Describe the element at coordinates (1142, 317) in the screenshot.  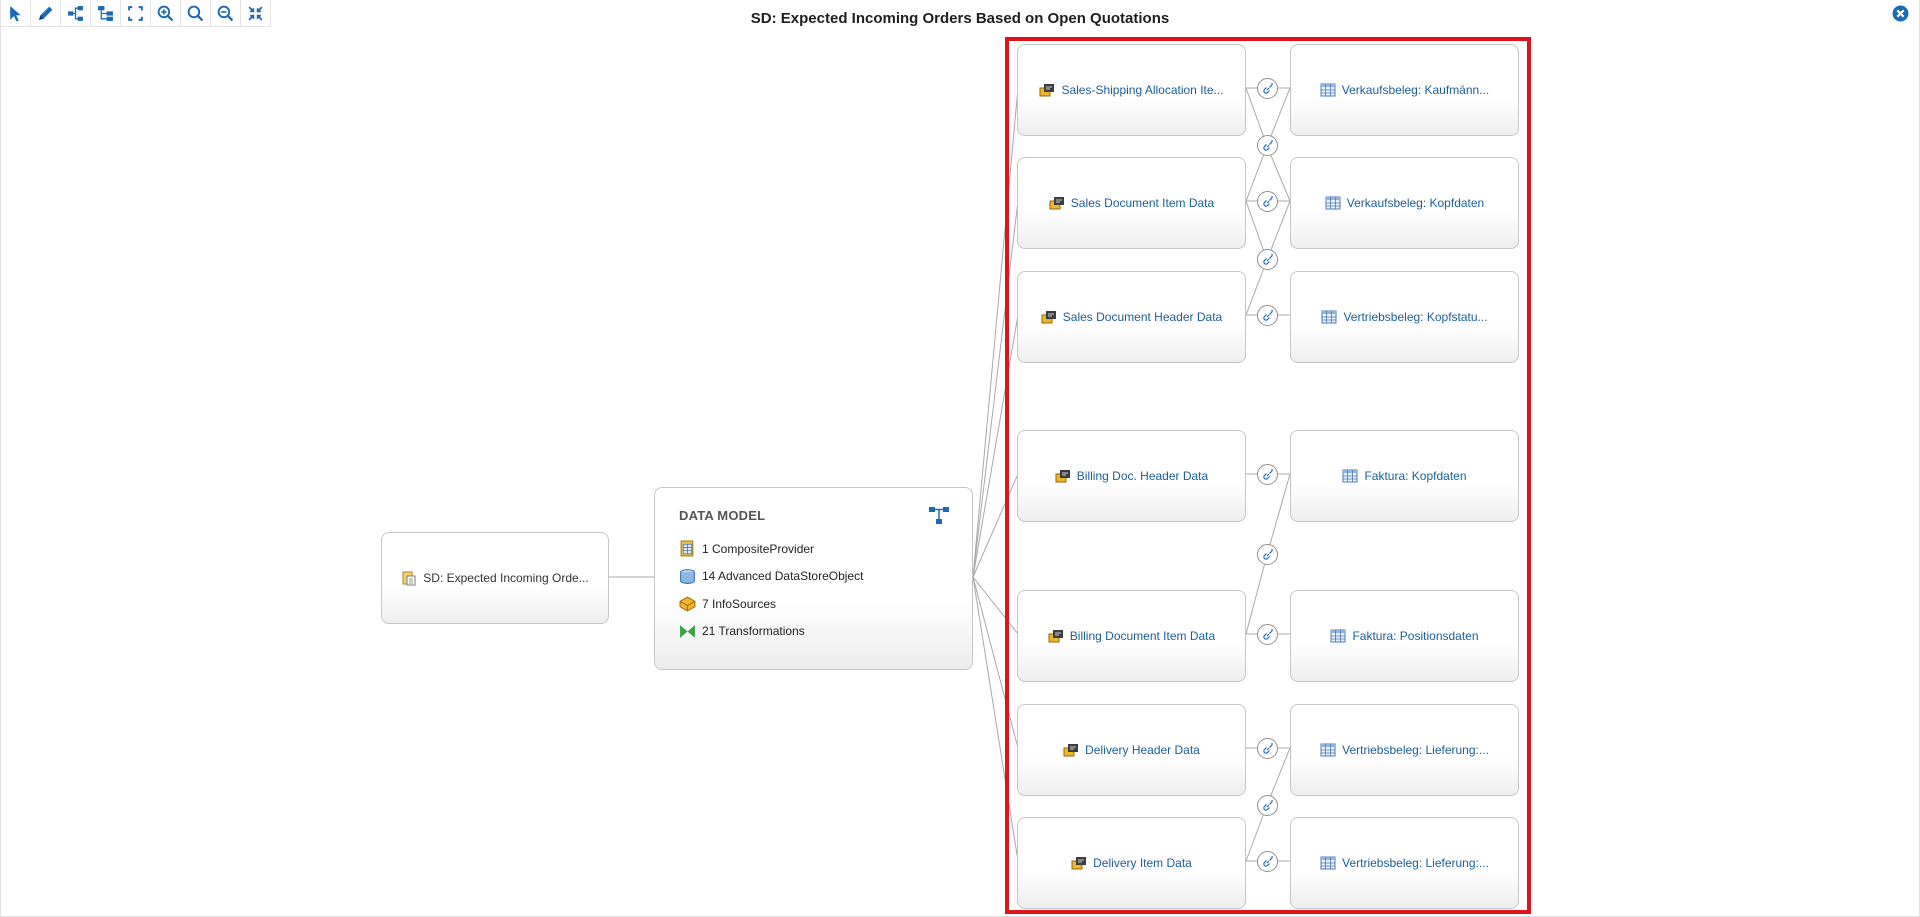
I see `datasource-label: Sales Document Header Data` at that location.